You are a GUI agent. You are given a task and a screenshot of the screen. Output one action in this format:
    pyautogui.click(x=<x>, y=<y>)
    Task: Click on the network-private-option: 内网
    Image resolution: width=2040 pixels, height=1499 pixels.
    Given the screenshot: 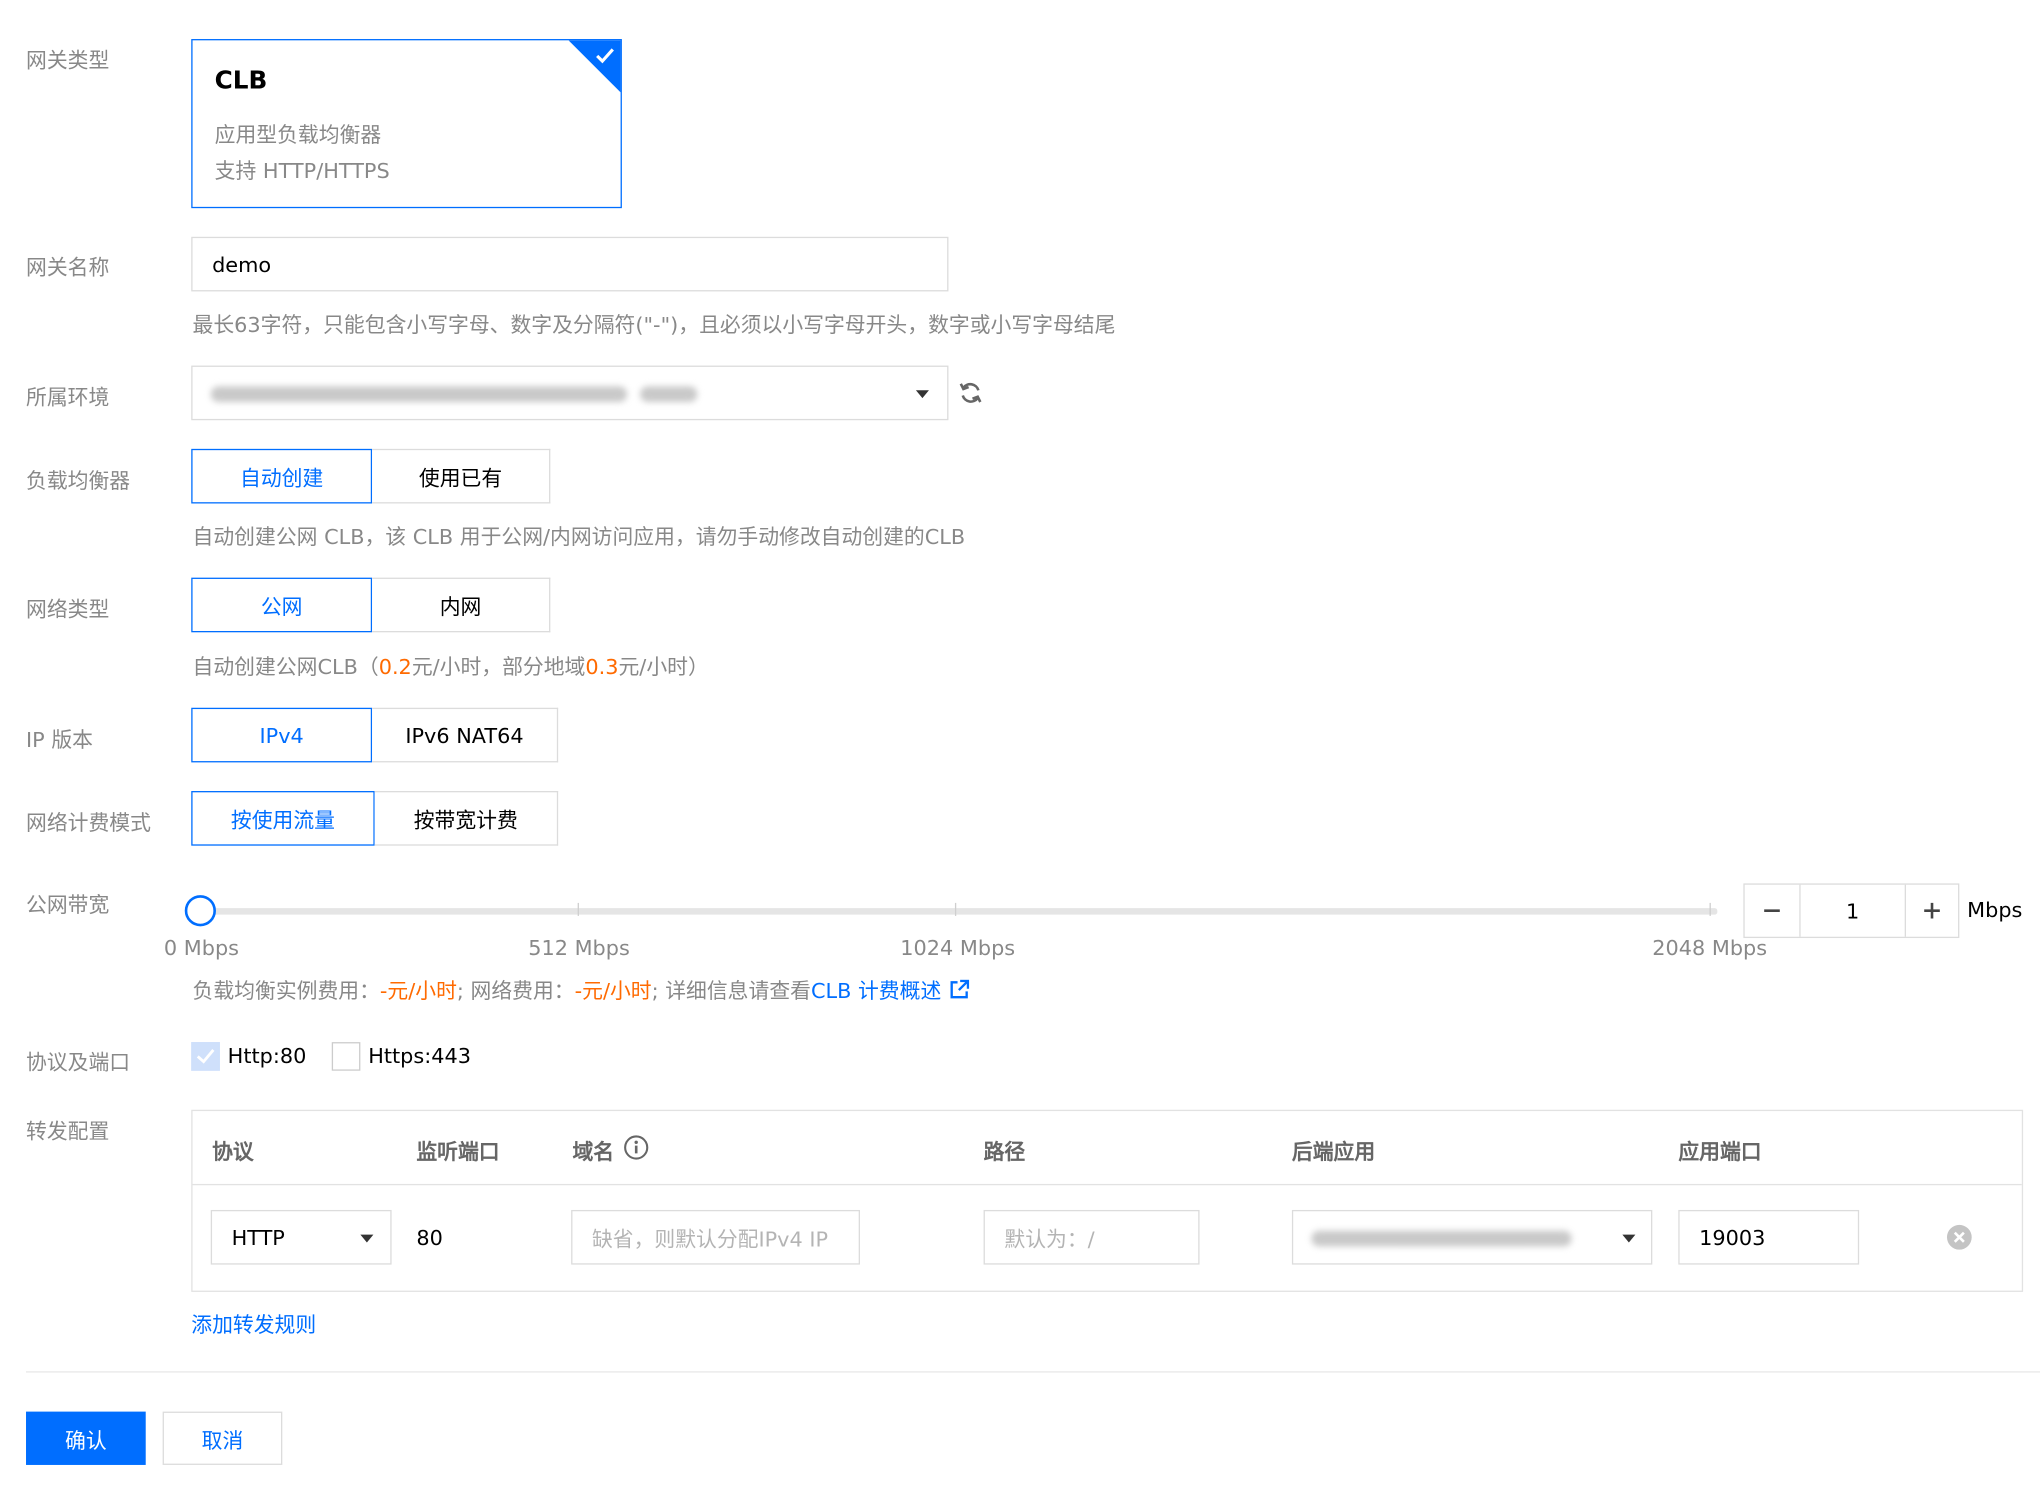 What is the action you would take?
    pyautogui.click(x=461, y=605)
    